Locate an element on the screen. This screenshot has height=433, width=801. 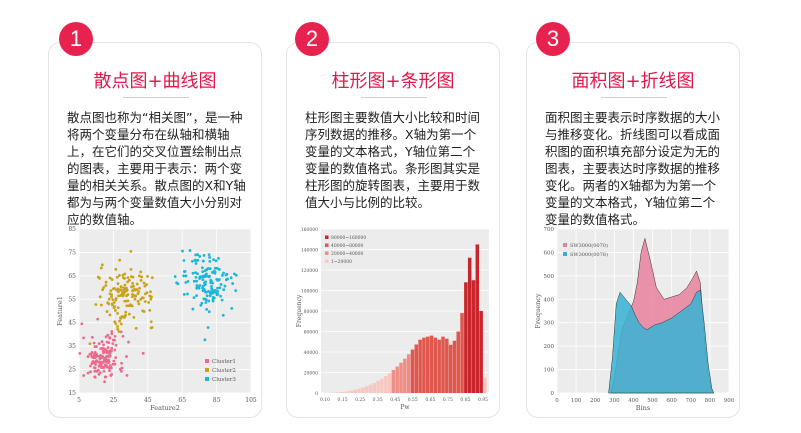
x-tick-label: 800 is located at coordinates (710, 401).